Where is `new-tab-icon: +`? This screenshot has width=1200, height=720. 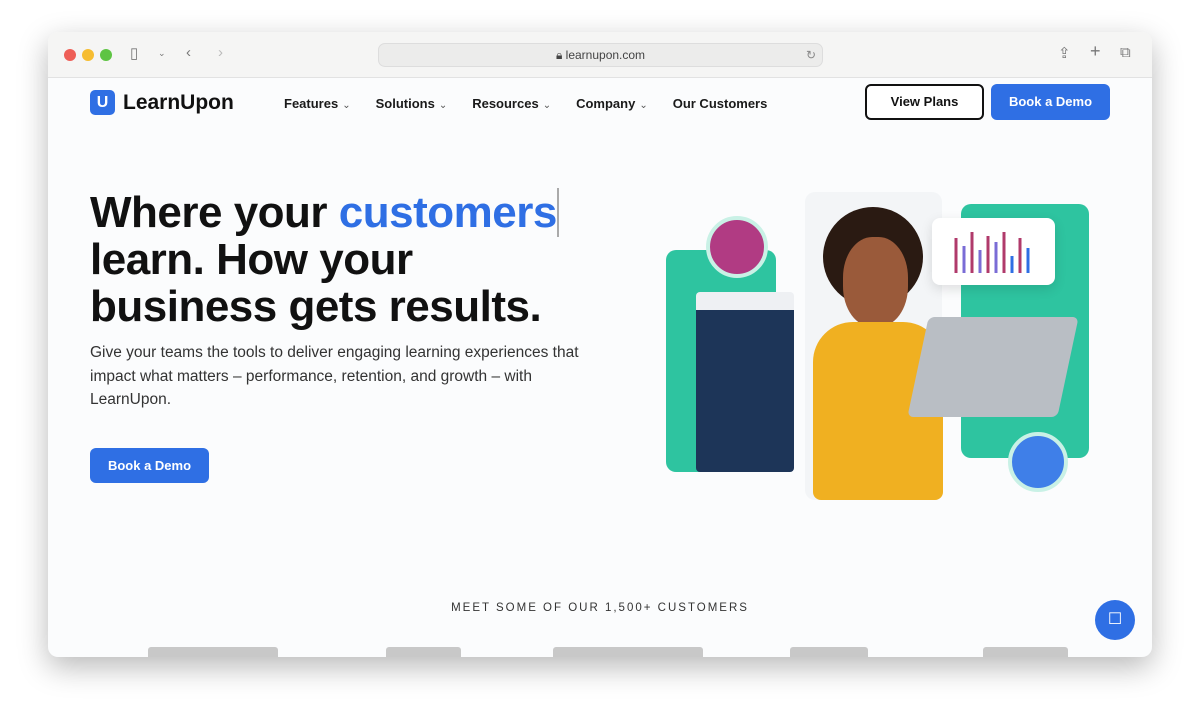 new-tab-icon: + is located at coordinates (1095, 51).